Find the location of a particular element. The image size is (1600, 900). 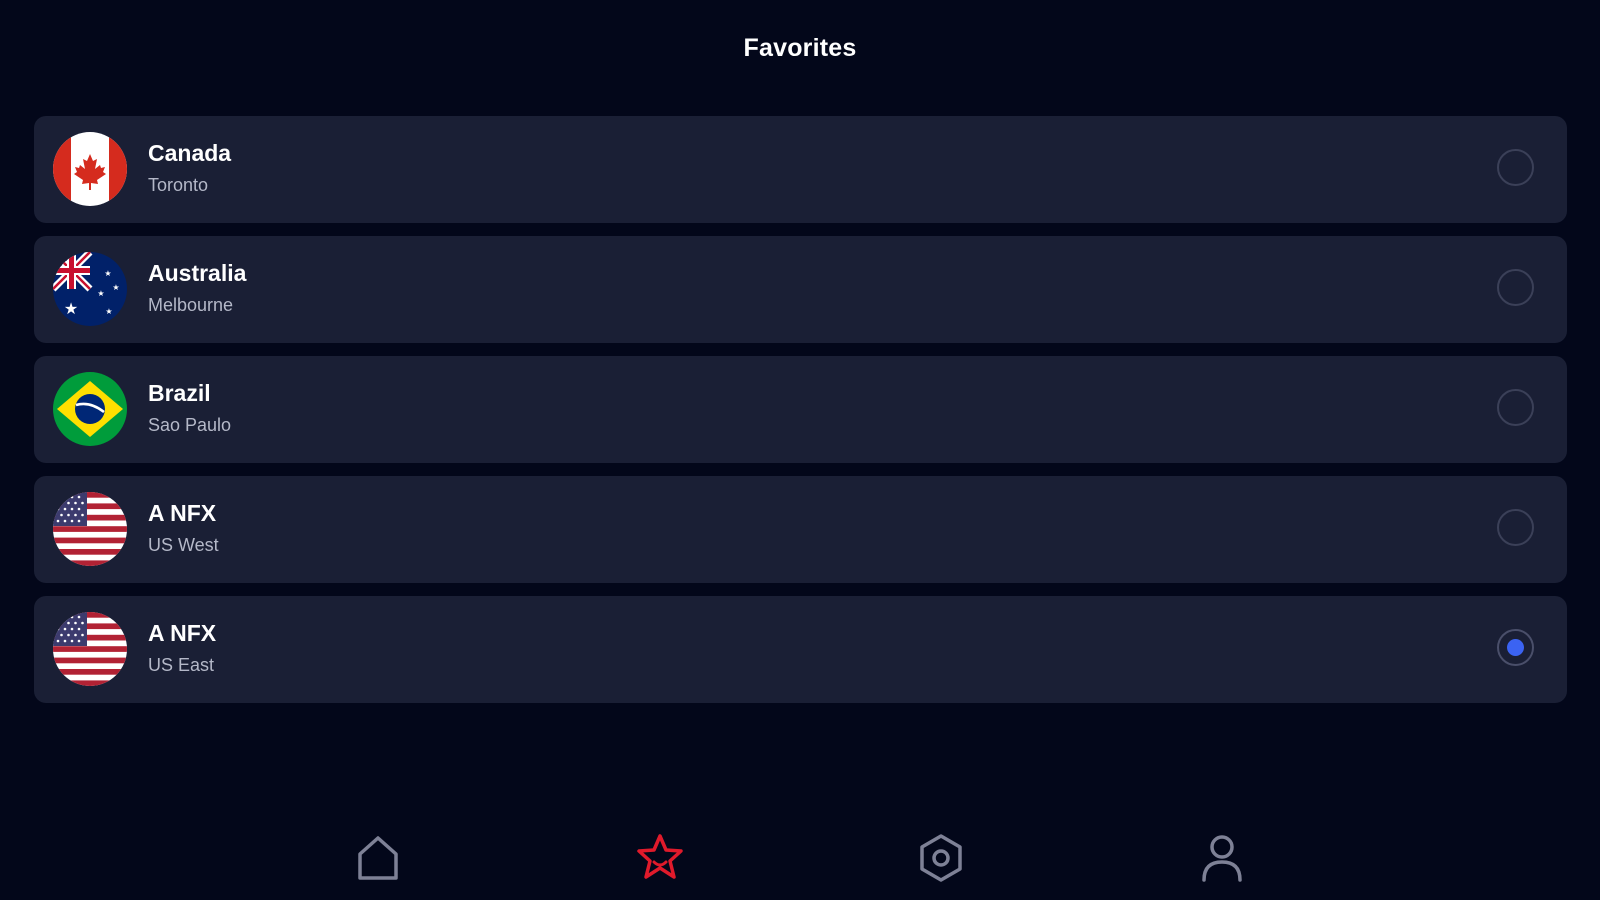

user-icon is located at coordinates (1222, 858).